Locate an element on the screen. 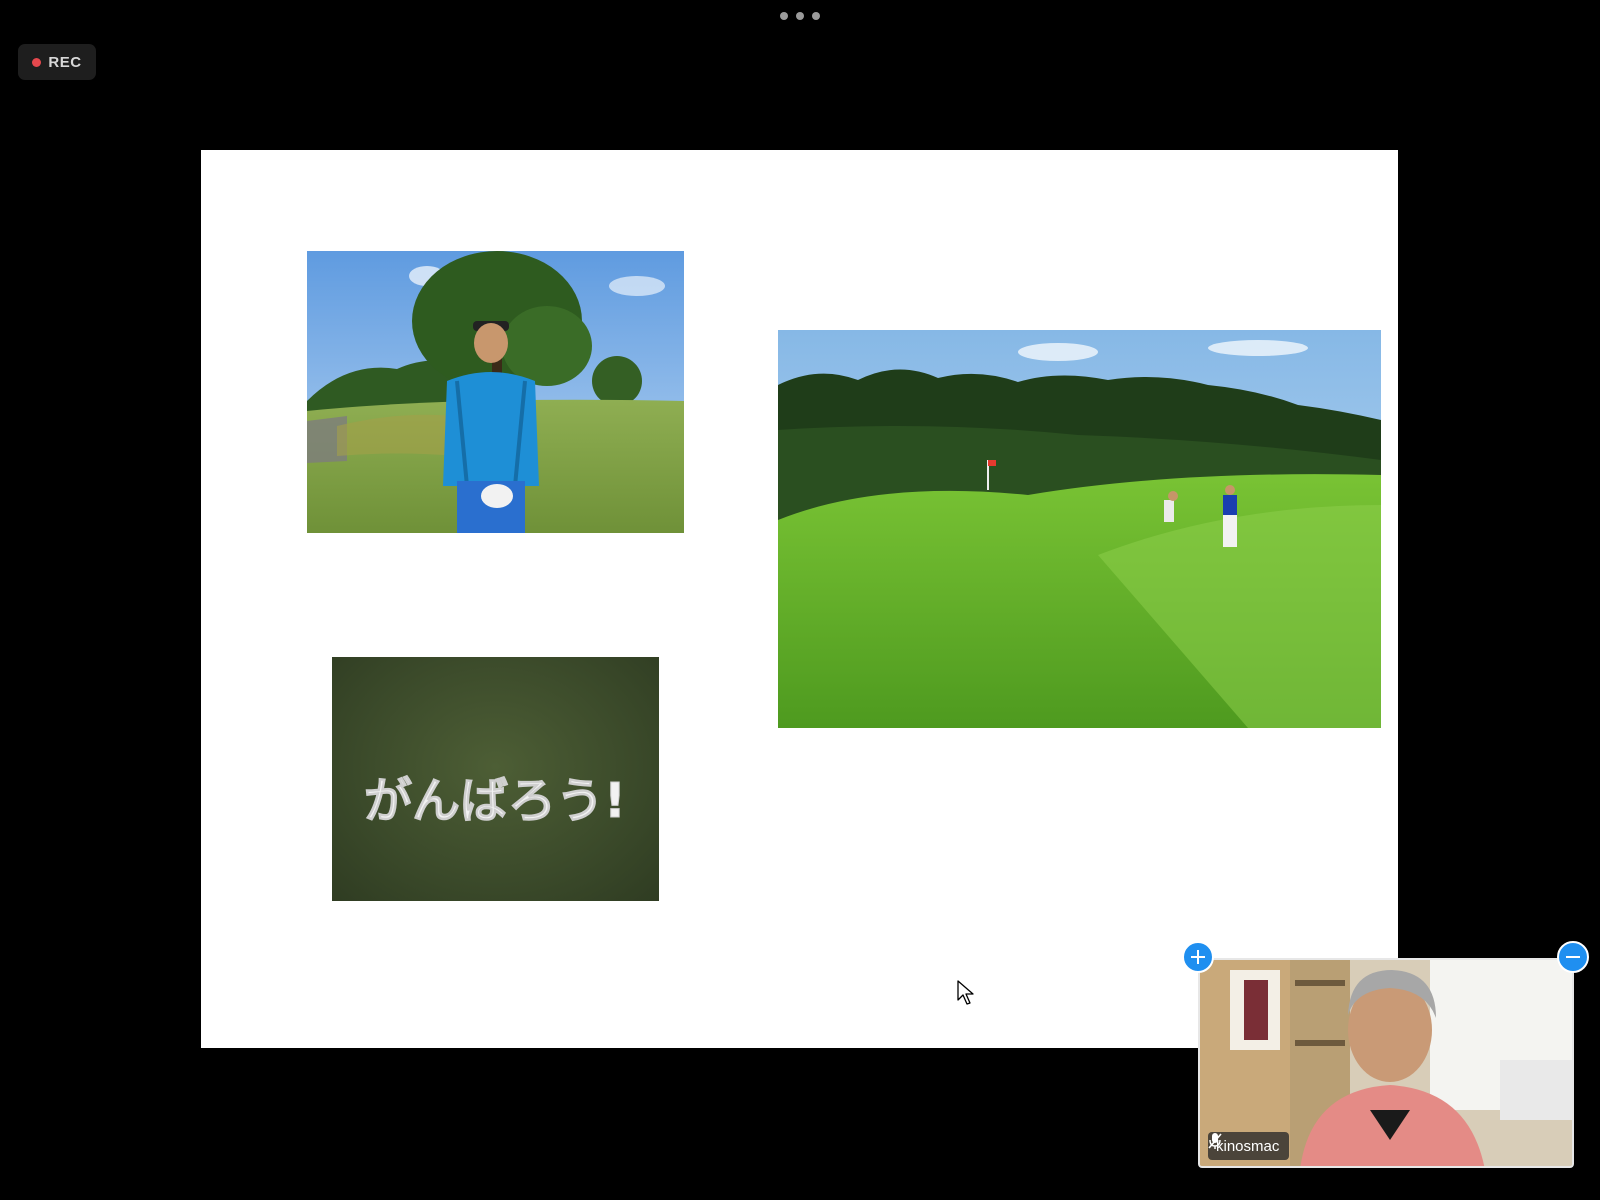 This screenshot has height=1200, width=1600. mic-muted-icon is located at coordinates (1215, 1141).